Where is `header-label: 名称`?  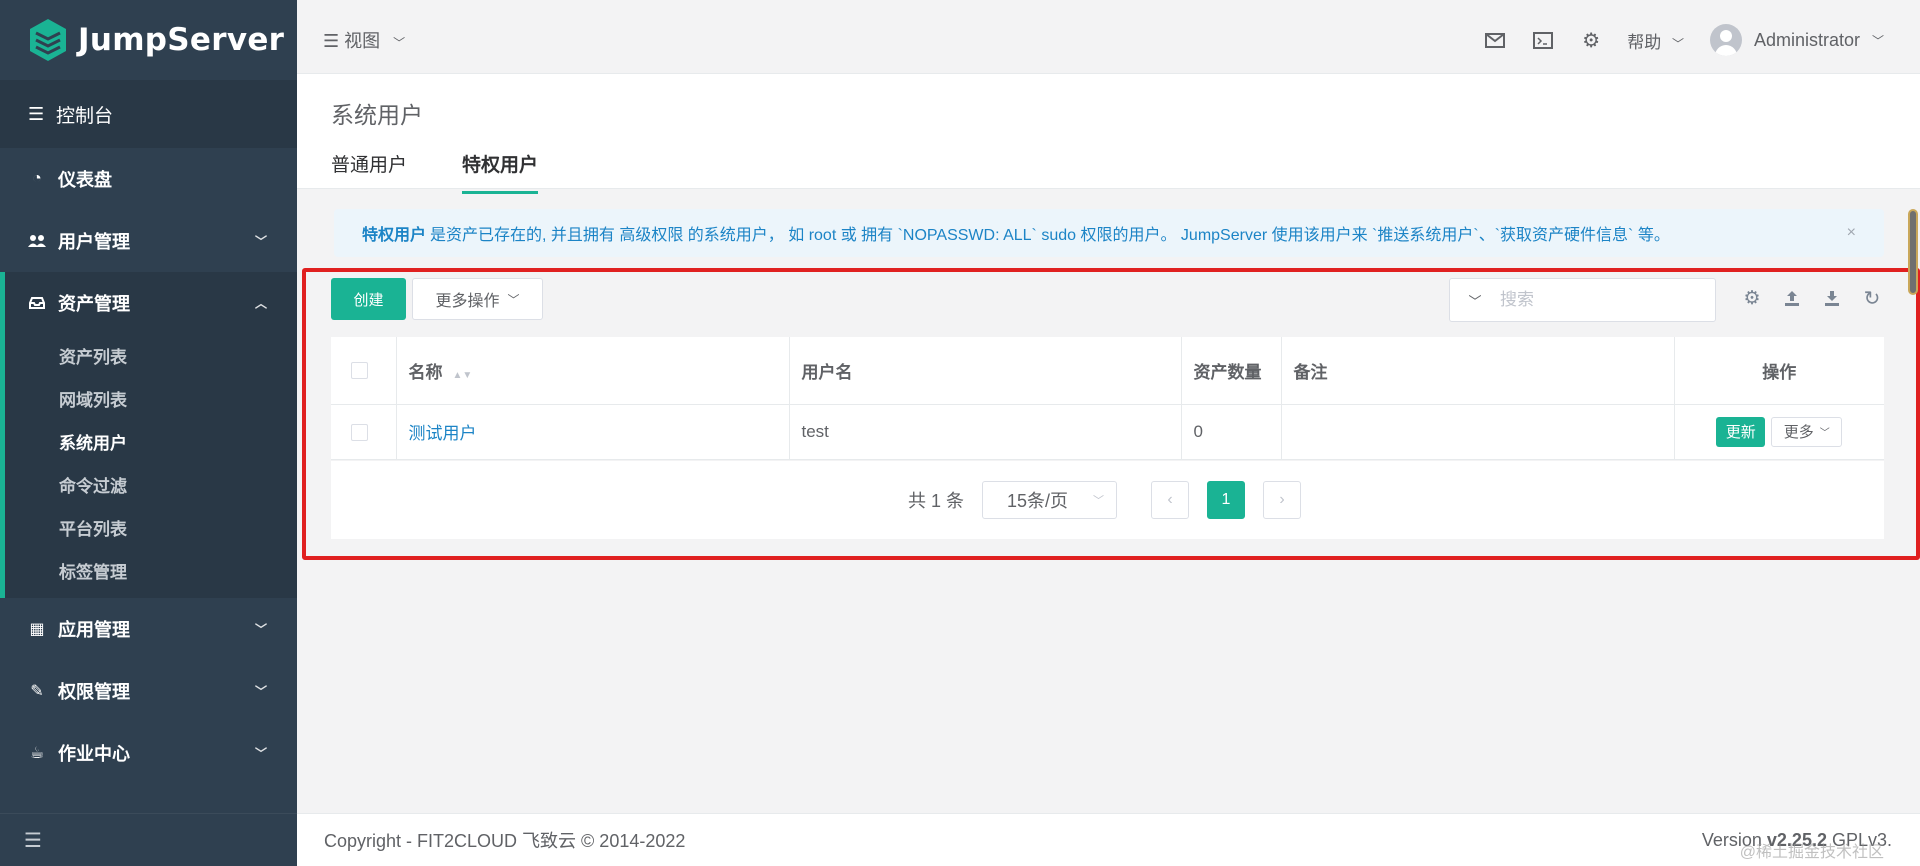
header-label: 名称 is located at coordinates (425, 372).